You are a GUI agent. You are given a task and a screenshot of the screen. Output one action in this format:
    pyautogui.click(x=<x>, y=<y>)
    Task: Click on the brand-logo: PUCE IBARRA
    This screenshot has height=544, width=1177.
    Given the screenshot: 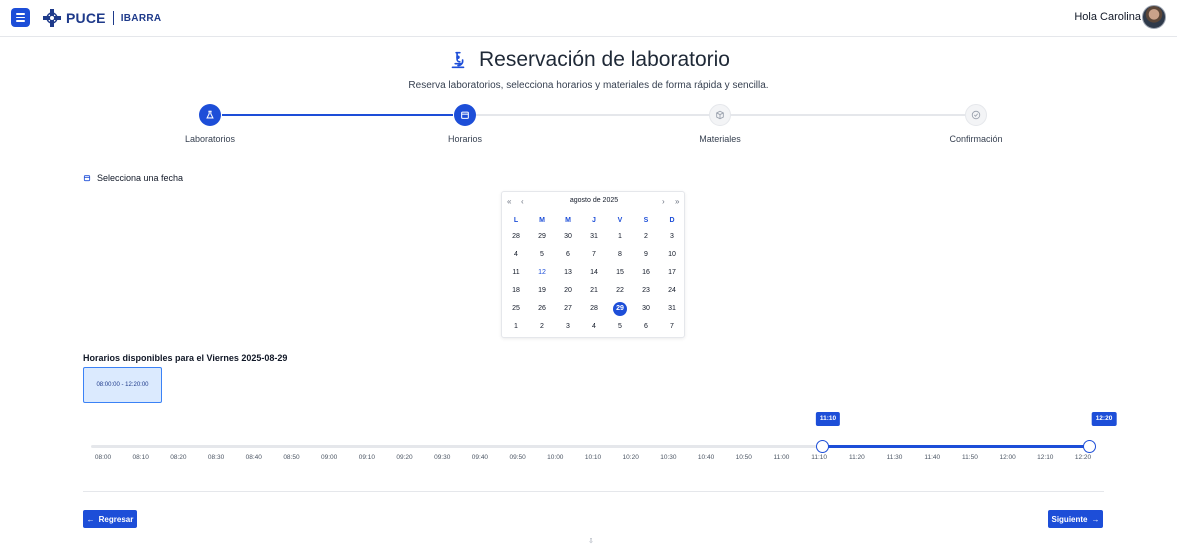 What is the action you would take?
    pyautogui.click(x=101, y=18)
    